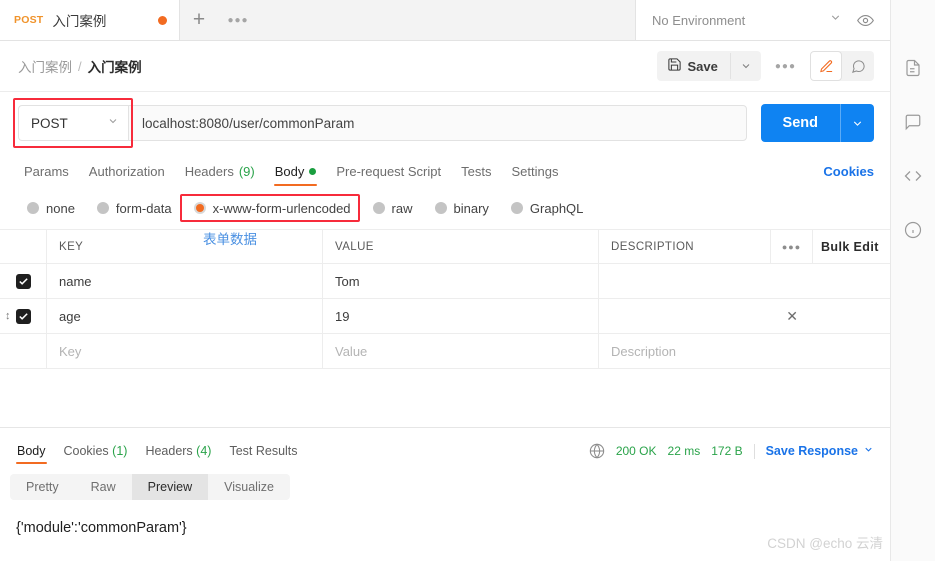 This screenshot has width=935, height=561. What do you see at coordinates (762, 20) in the screenshot?
I see `environment-selector: No Environment` at bounding box center [762, 20].